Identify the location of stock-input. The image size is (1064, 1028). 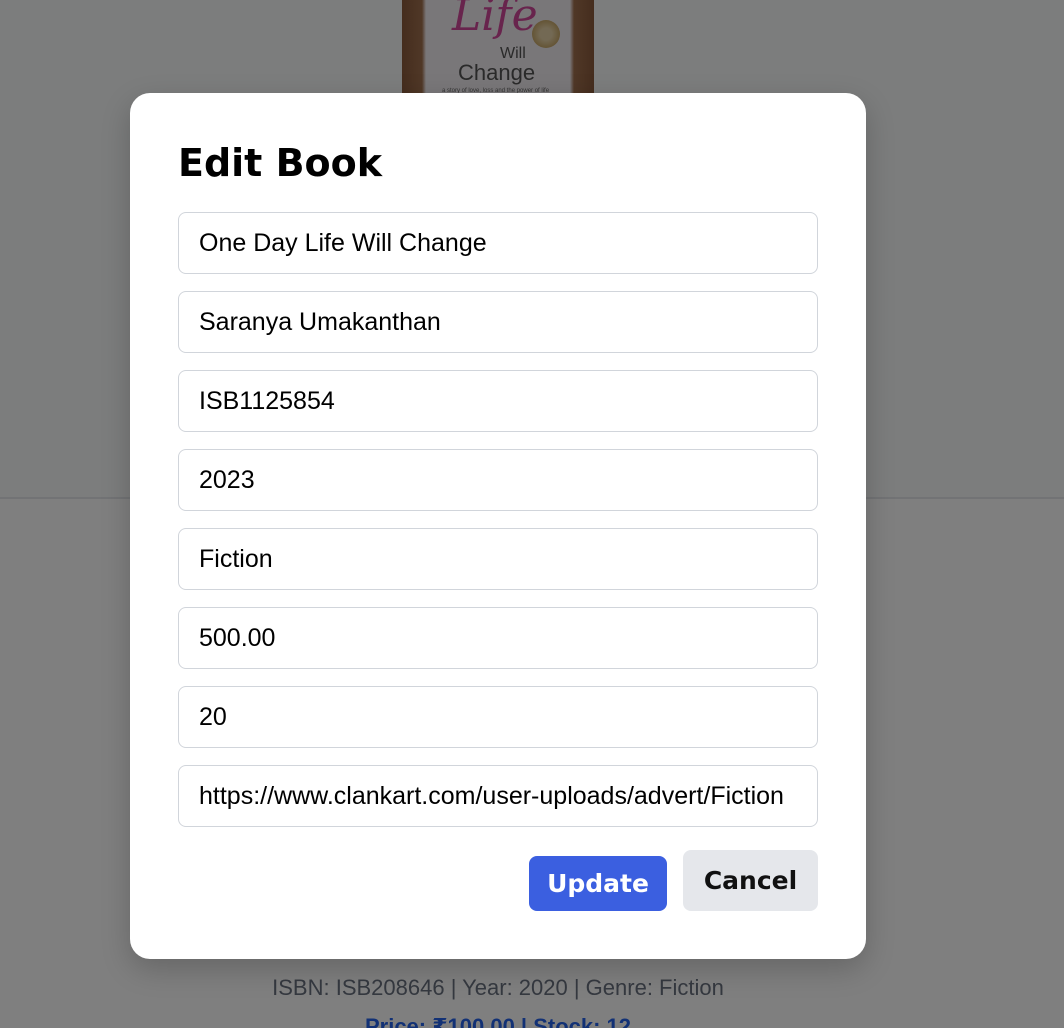
(498, 717).